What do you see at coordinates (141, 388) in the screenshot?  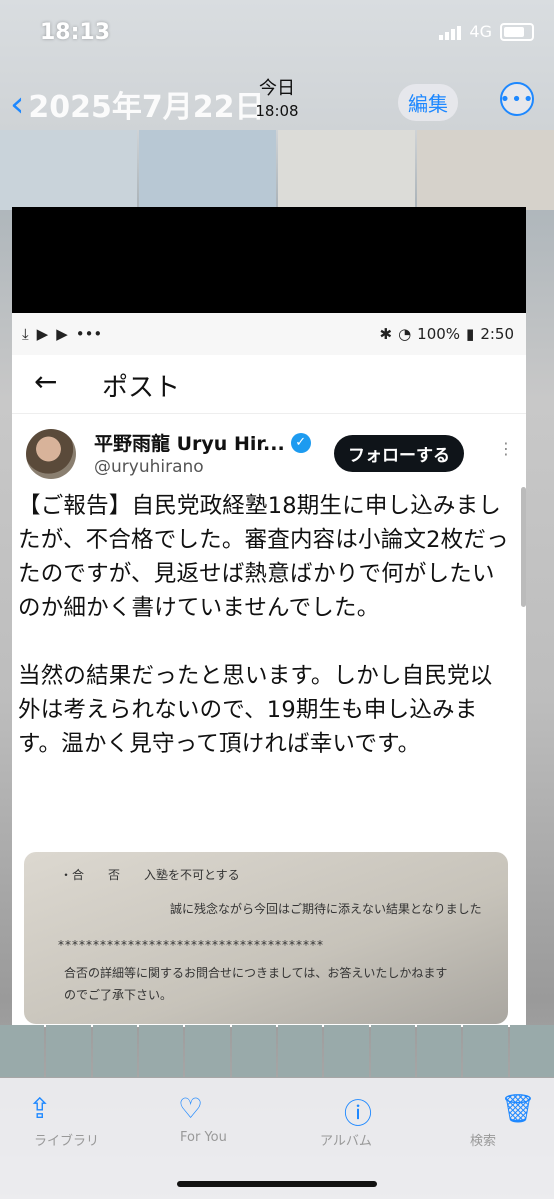 I see `post-title: ポスト` at bounding box center [141, 388].